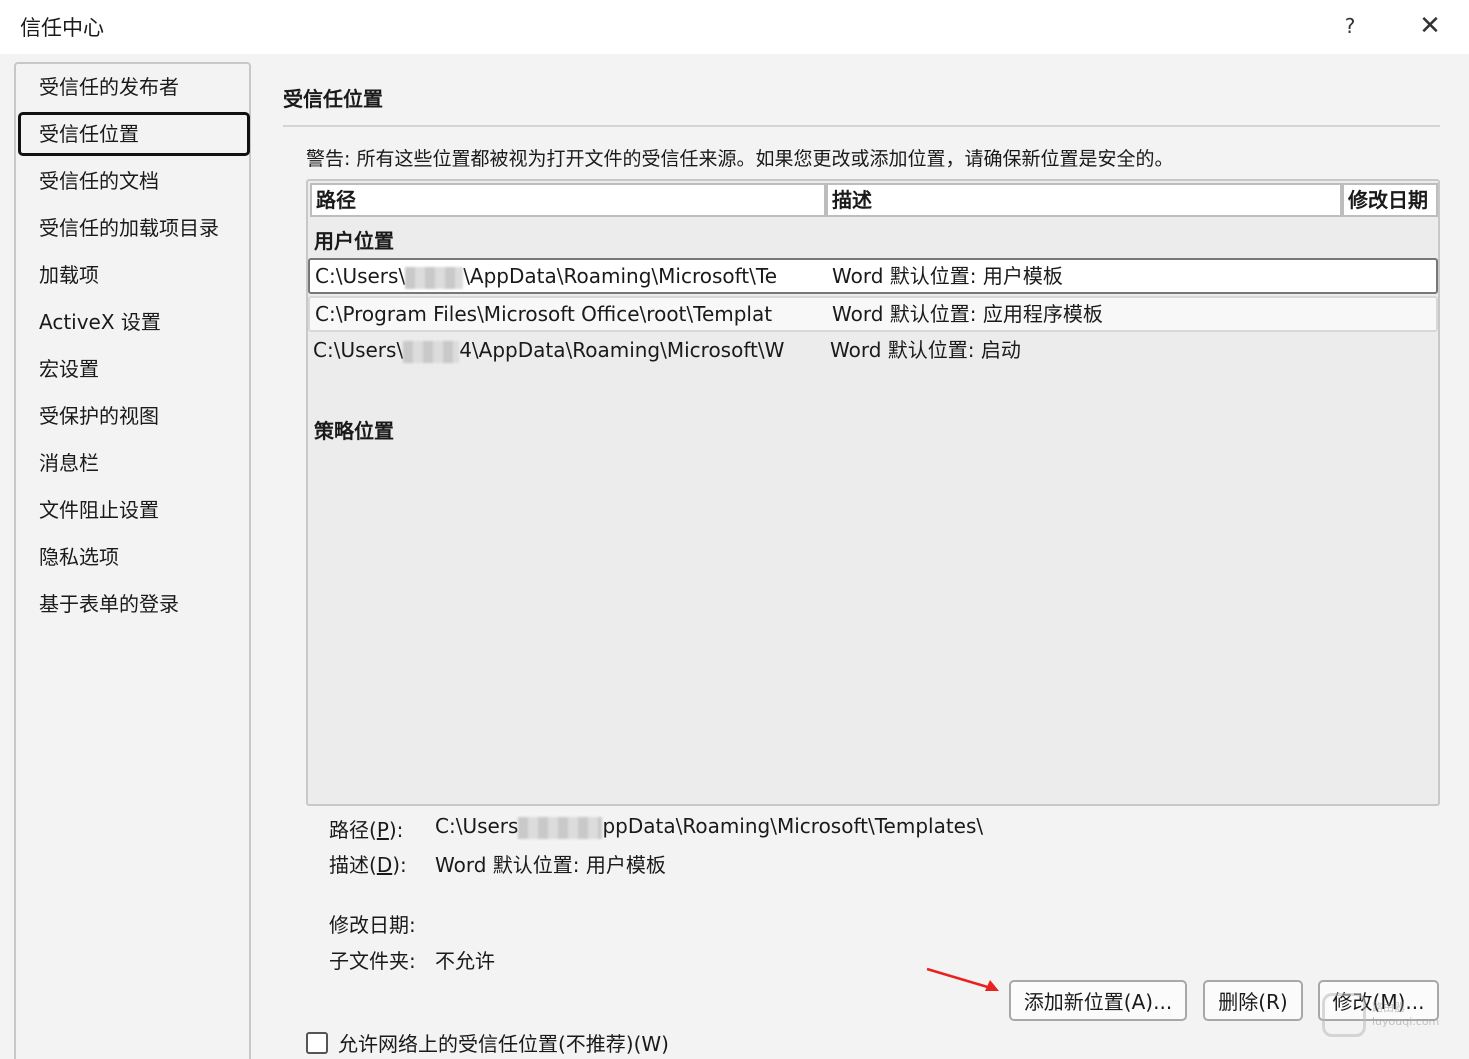  I want to click on sidebar-item-file-block: 文件阻止设置, so click(134, 510).